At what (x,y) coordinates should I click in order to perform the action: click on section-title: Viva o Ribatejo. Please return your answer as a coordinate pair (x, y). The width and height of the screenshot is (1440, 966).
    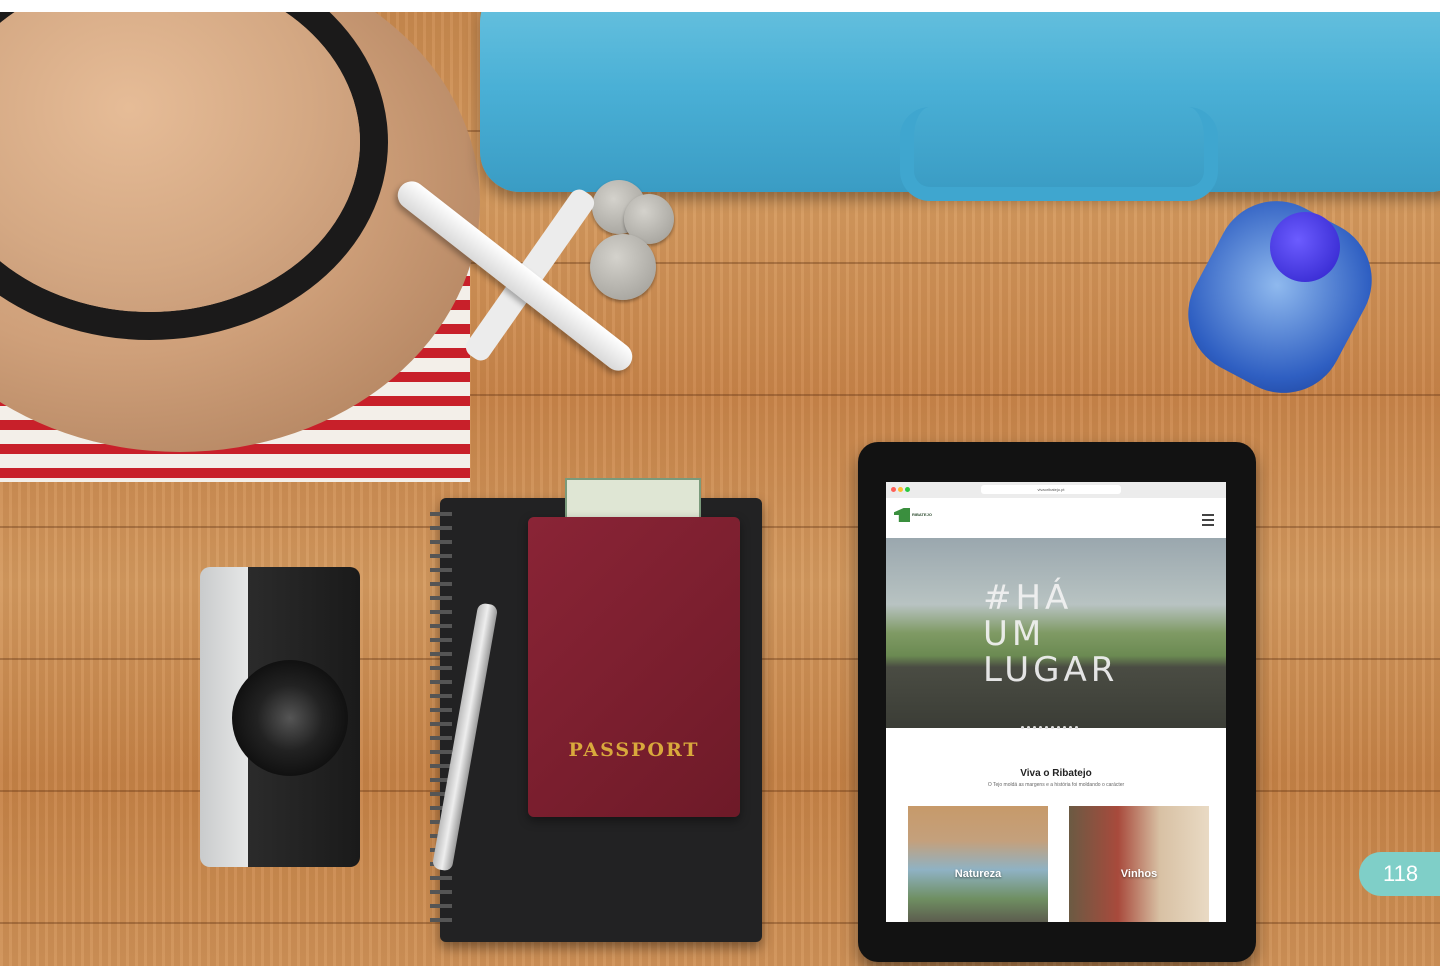
    Looking at the image, I should click on (1056, 773).